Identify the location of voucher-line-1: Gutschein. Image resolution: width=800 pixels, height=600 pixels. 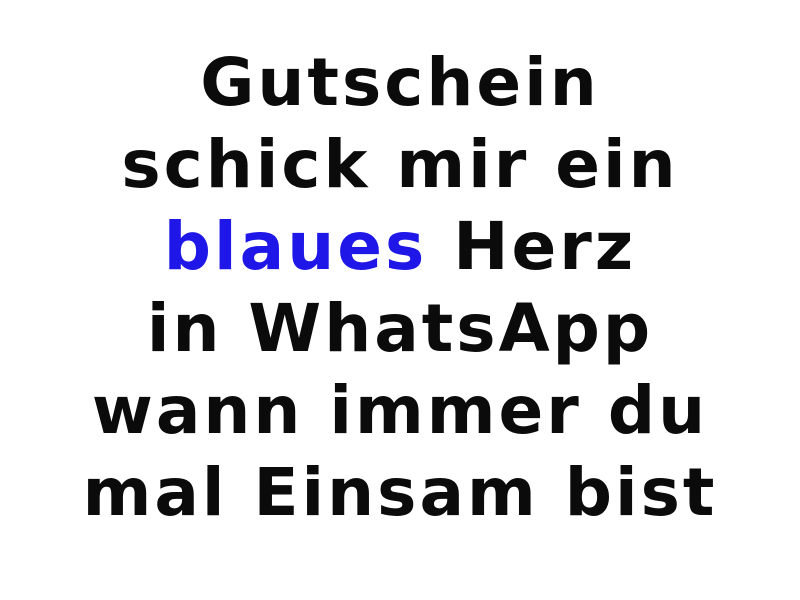
(399, 83).